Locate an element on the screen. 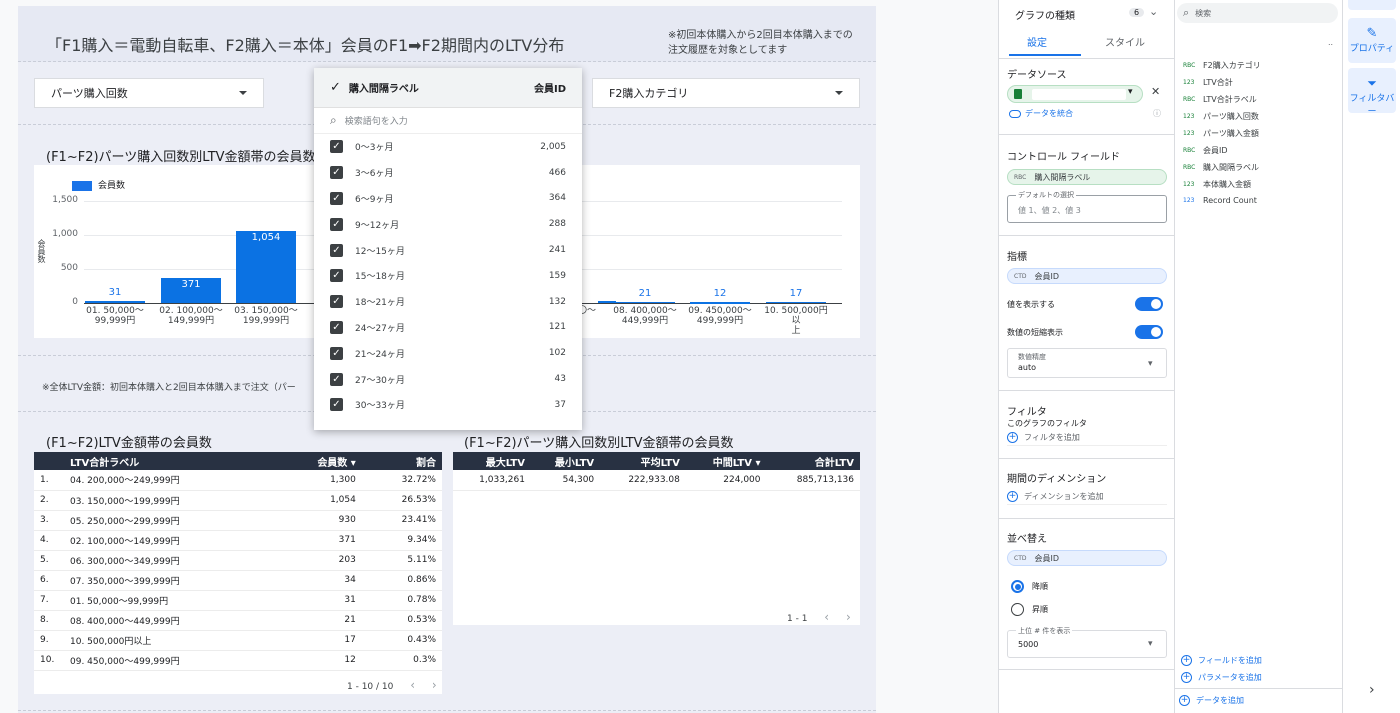  dropdown-option: ✓ 0〜3ヶ月 2,005 is located at coordinates (448, 147).